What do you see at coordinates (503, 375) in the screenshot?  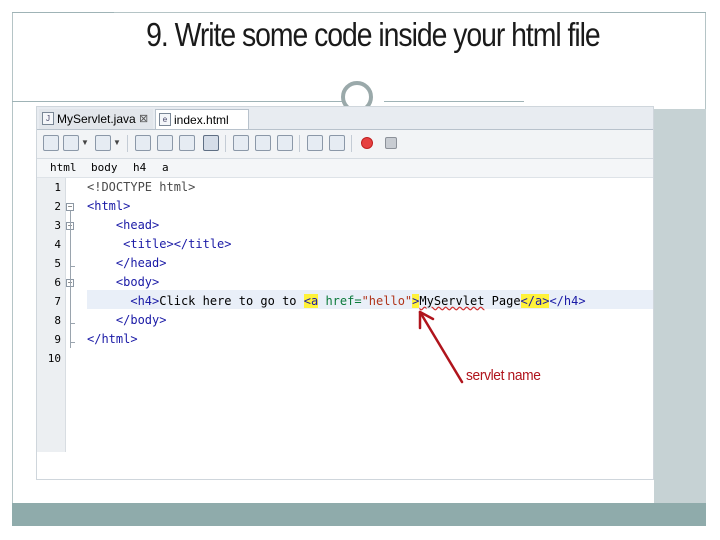 I see `annotation-label: servlet name` at bounding box center [503, 375].